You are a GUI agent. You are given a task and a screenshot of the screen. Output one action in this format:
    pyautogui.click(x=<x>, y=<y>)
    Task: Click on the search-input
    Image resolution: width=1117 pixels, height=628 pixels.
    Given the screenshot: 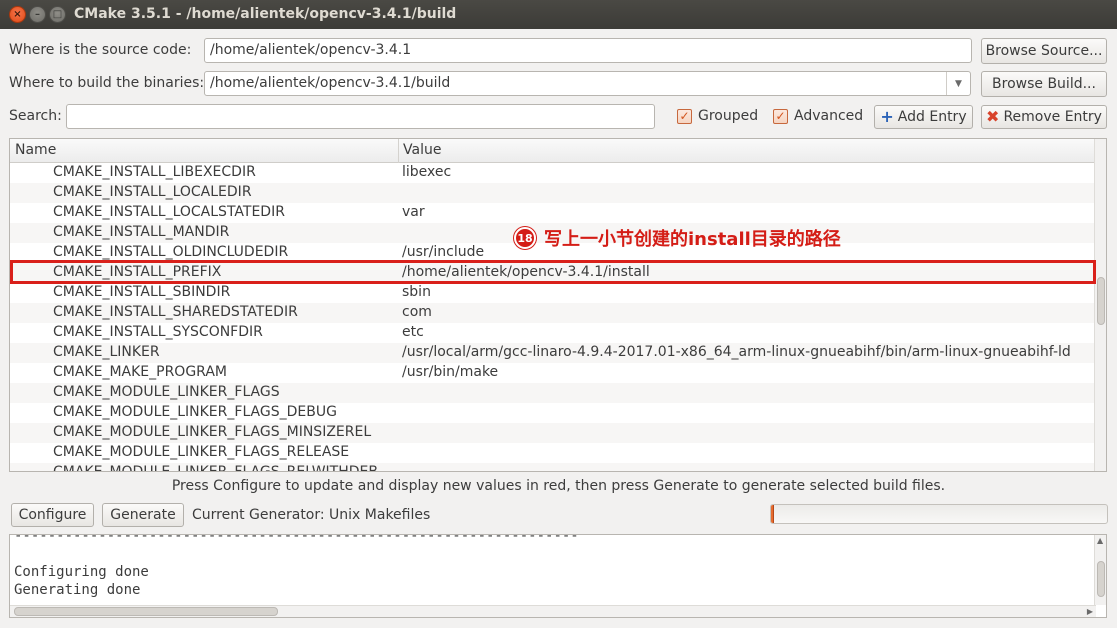 What is the action you would take?
    pyautogui.click(x=360, y=116)
    